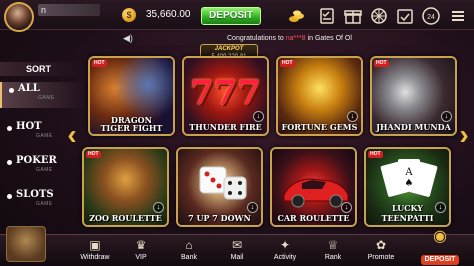 The width and height of the screenshot is (474, 266). What do you see at coordinates (440, 236) in the screenshot?
I see `money-bag-icon: ◉` at bounding box center [440, 236].